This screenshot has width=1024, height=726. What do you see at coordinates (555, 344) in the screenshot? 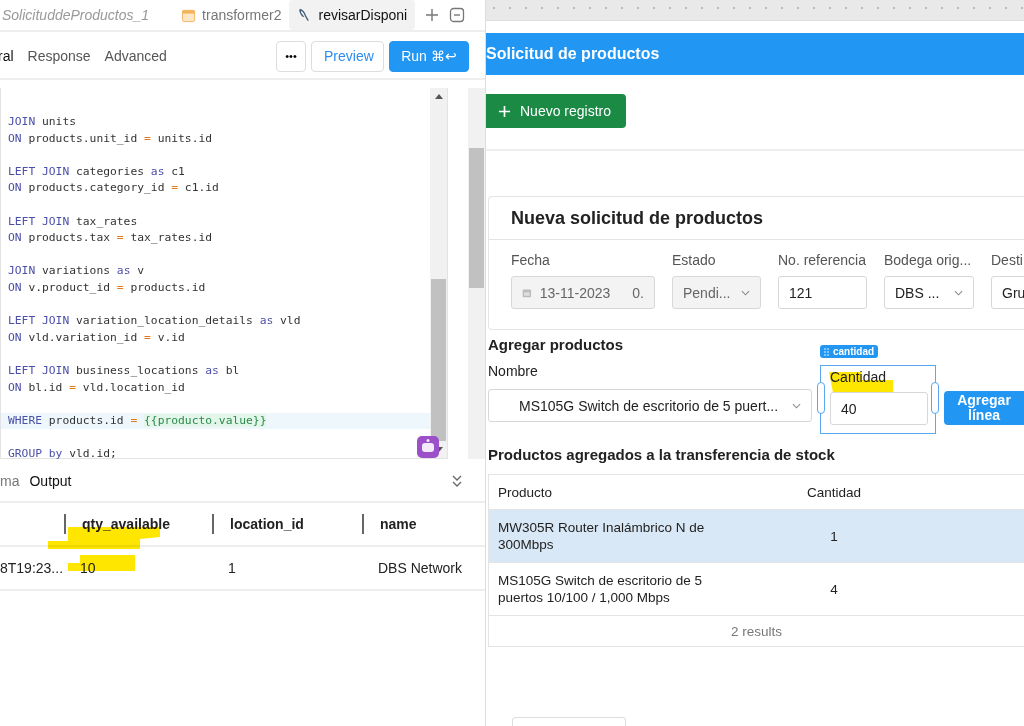
I see `section-title: Agregar productos` at bounding box center [555, 344].